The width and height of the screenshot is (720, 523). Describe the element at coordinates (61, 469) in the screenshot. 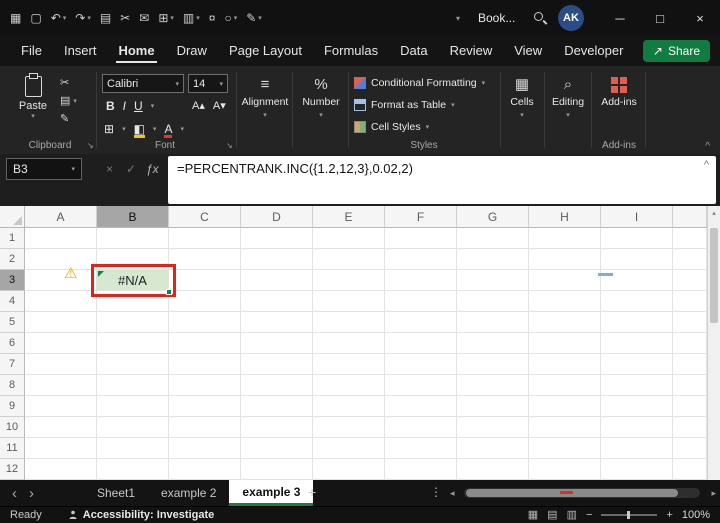

I see `cell-A12` at that location.